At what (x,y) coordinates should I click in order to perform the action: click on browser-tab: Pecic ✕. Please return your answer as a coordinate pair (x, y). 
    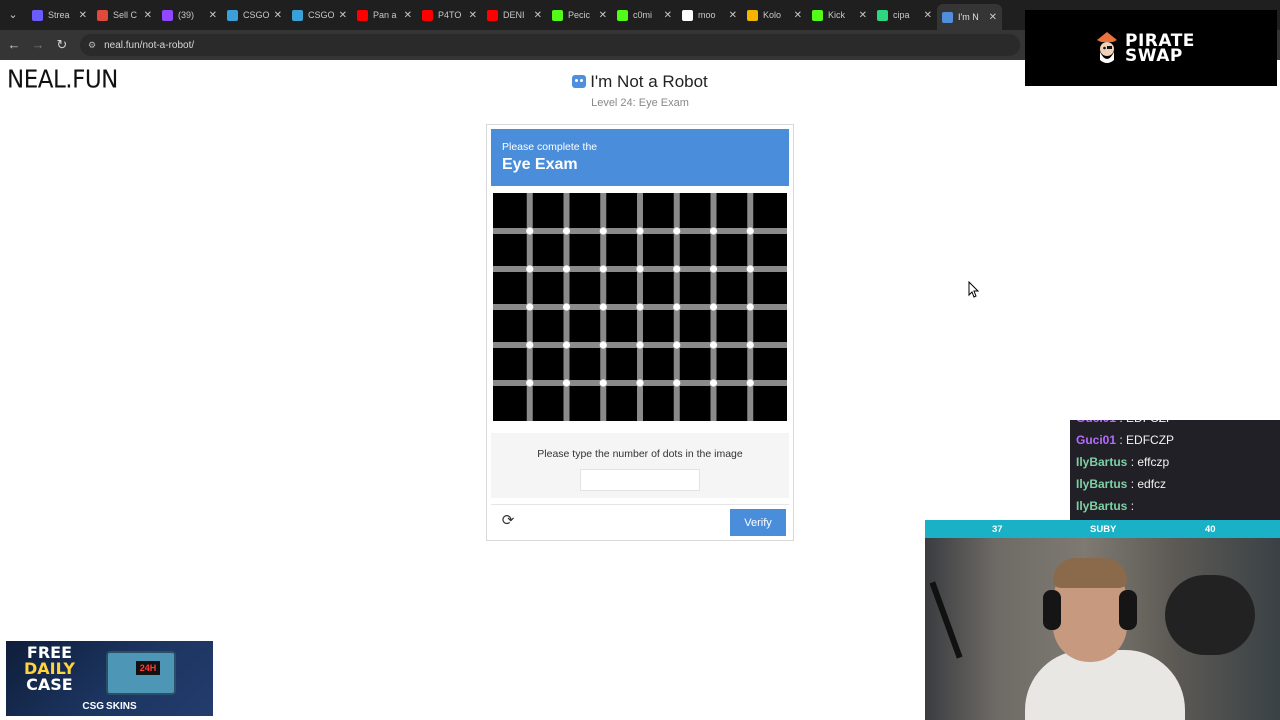
    Looking at the image, I should click on (579, 15).